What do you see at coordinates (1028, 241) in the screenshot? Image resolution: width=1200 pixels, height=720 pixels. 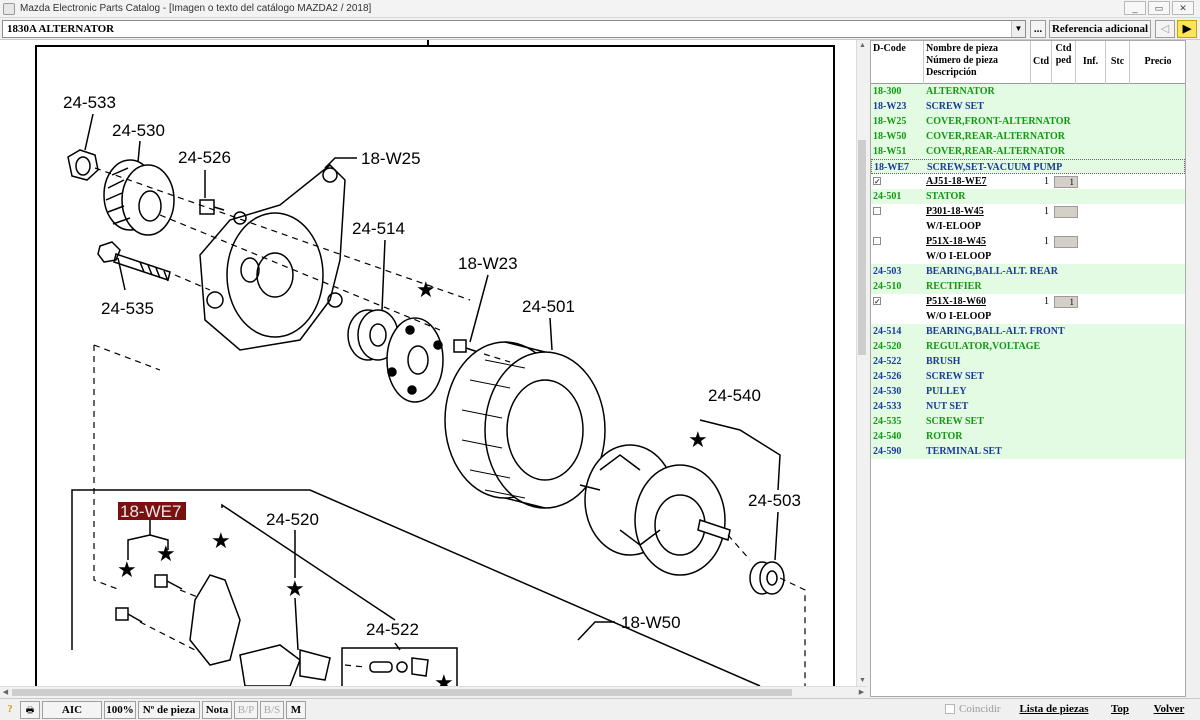 I see `part-number-row: P51X-18-W45 1` at bounding box center [1028, 241].